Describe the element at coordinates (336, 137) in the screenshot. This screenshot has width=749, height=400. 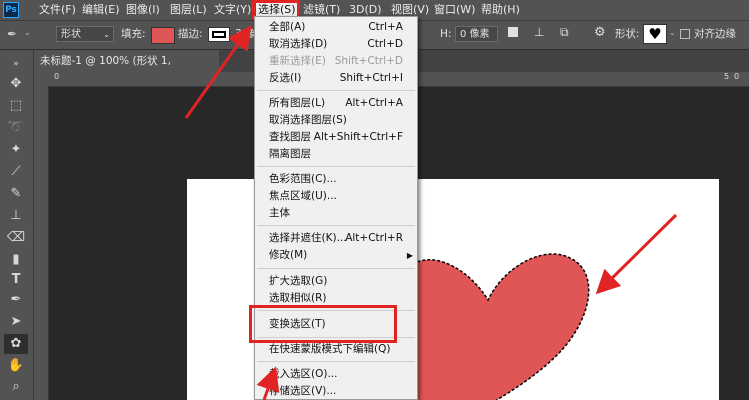
I see `menu-item-find-layers: 查找图层 Alt+Shift+Ctrl+F` at that location.